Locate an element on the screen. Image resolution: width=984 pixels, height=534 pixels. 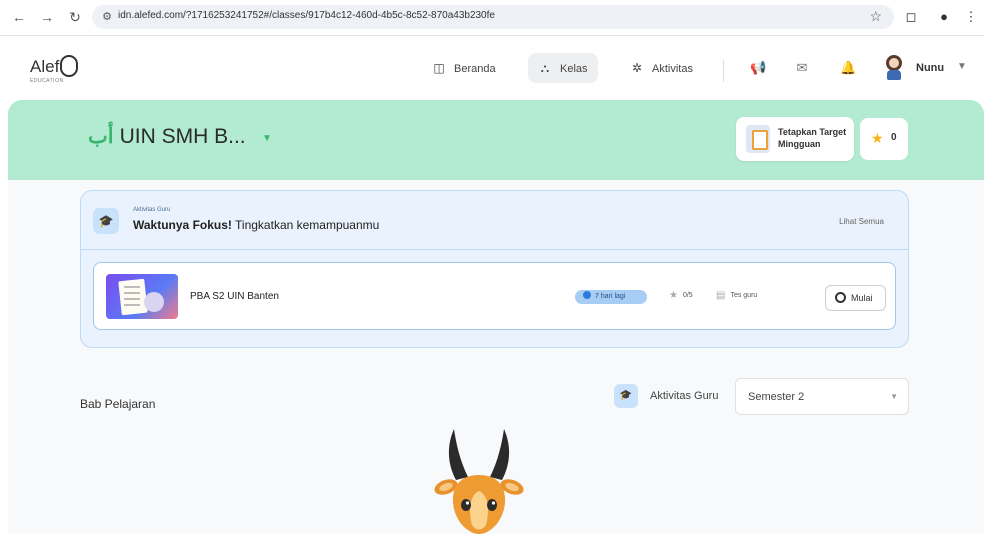
star-outline-icon: ★ is located at coordinates (673, 295).